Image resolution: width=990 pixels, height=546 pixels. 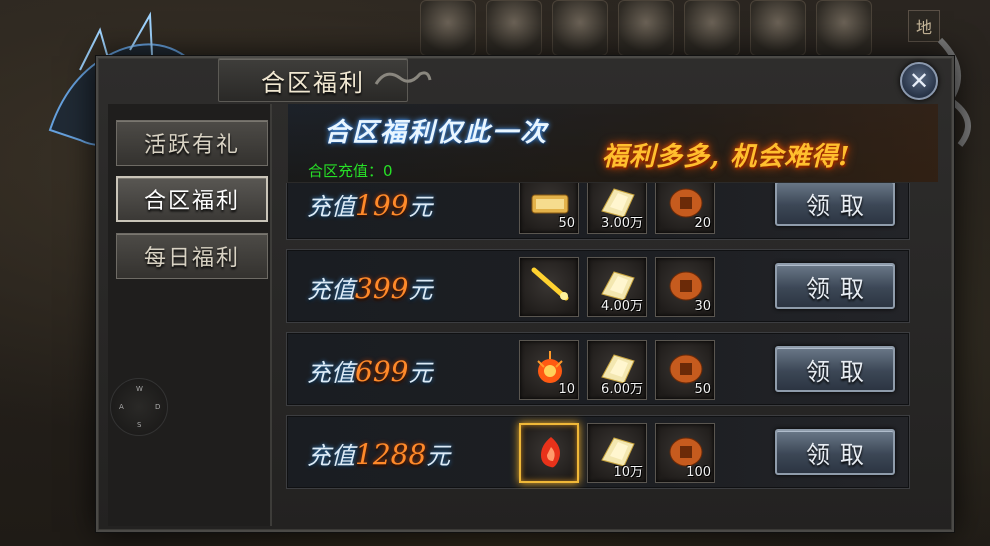 I want to click on gold-pile-icon, so click(x=646, y=28).